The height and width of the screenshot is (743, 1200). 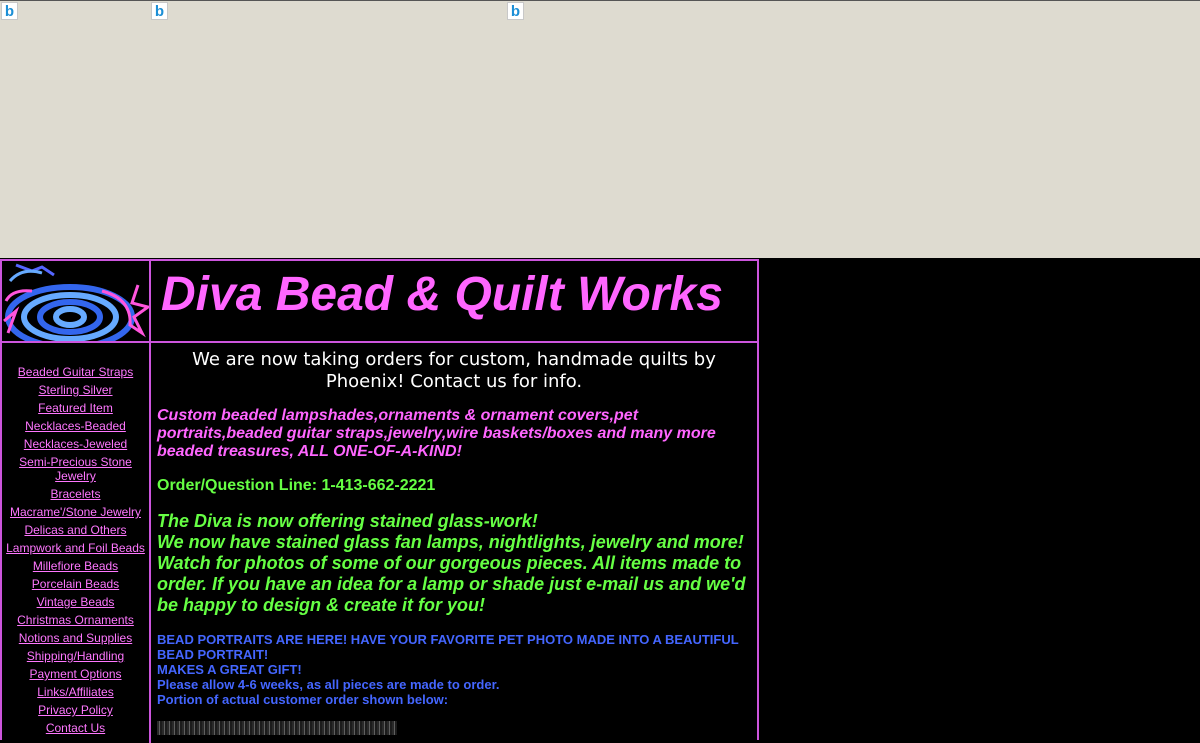 I want to click on nav-item: Lampwork and Foil Beads, so click(x=75, y=548).